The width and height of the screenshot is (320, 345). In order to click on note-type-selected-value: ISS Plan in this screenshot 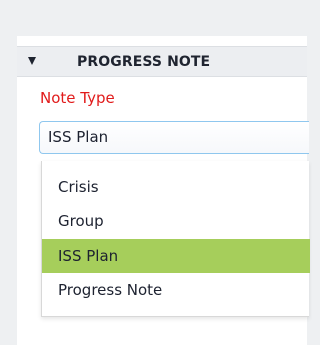, I will do `click(78, 137)`.